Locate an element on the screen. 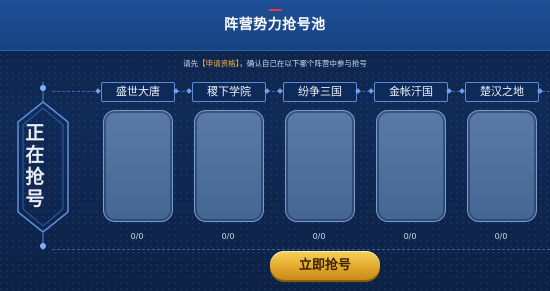 The height and width of the screenshot is (291, 550). camp-column: 稷下学院 0/0 is located at coordinates (228, 165).